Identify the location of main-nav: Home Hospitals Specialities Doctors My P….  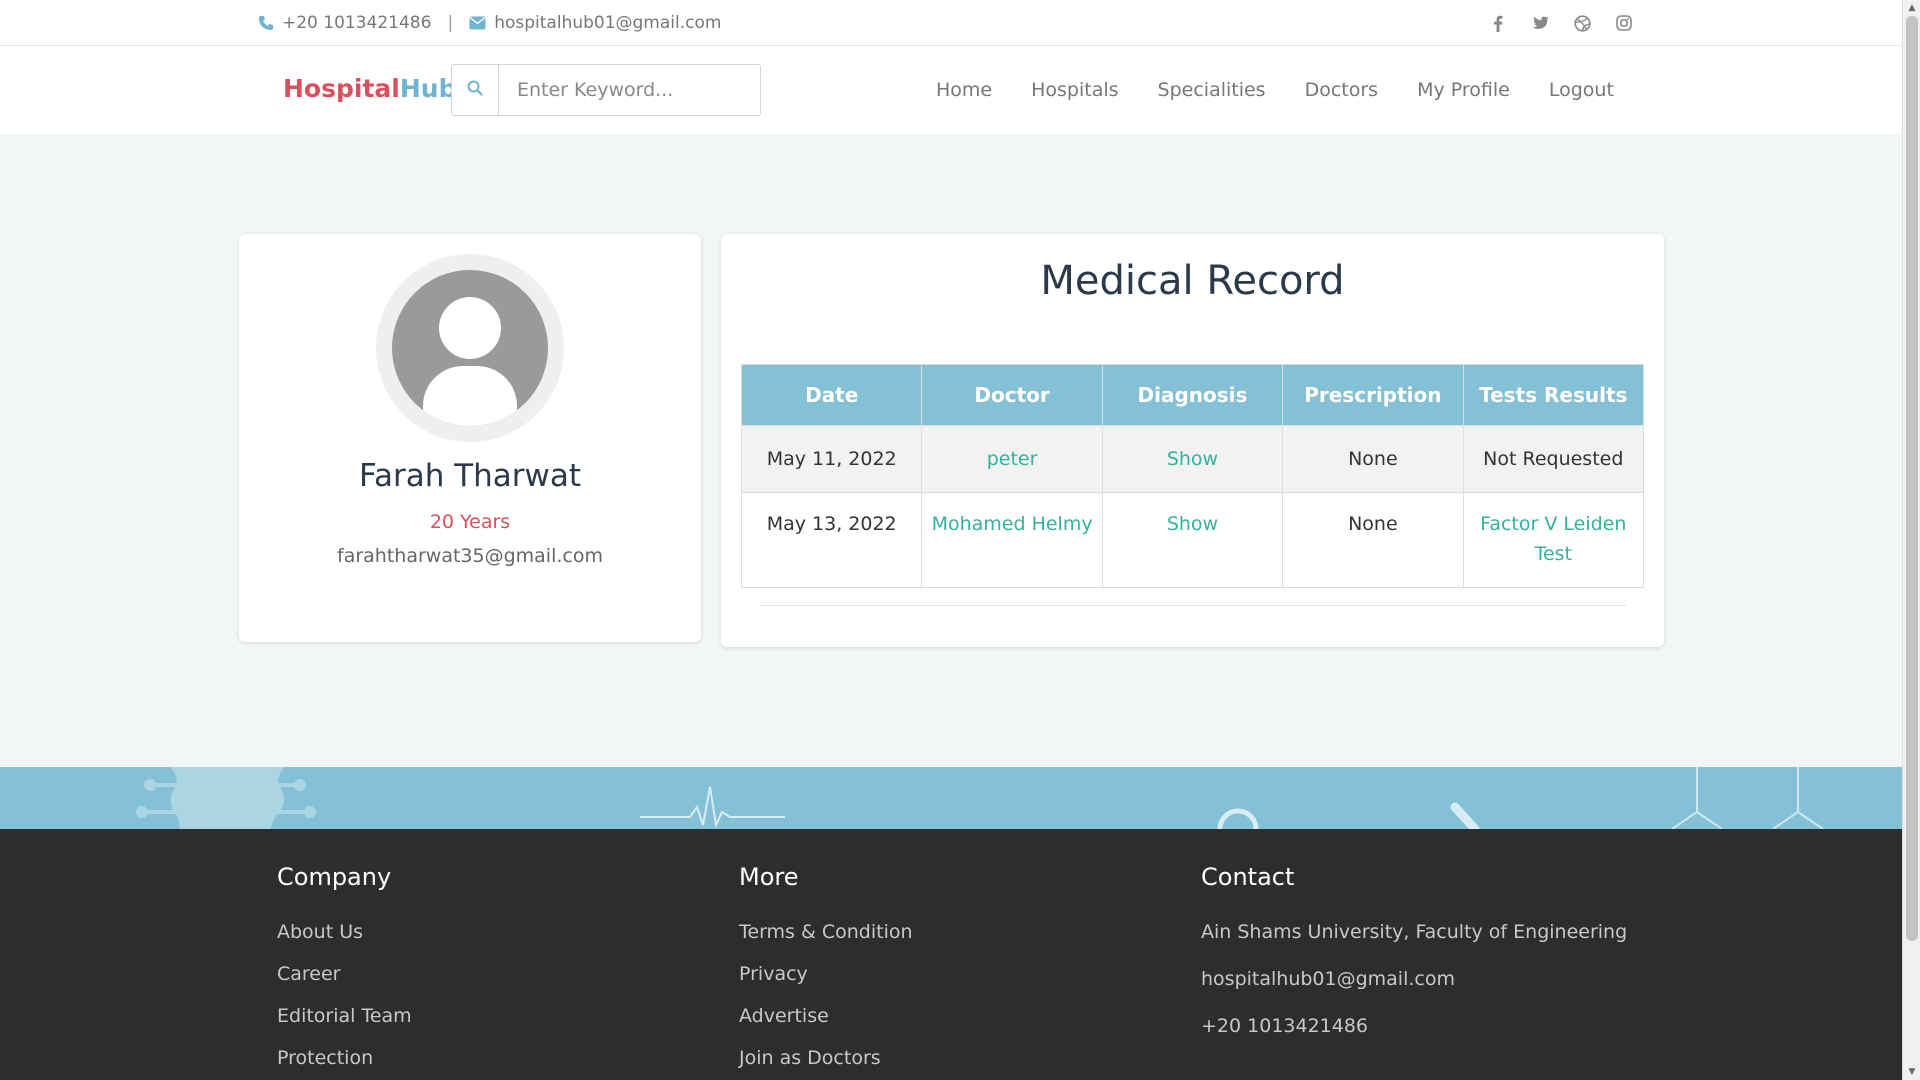
(1294, 90).